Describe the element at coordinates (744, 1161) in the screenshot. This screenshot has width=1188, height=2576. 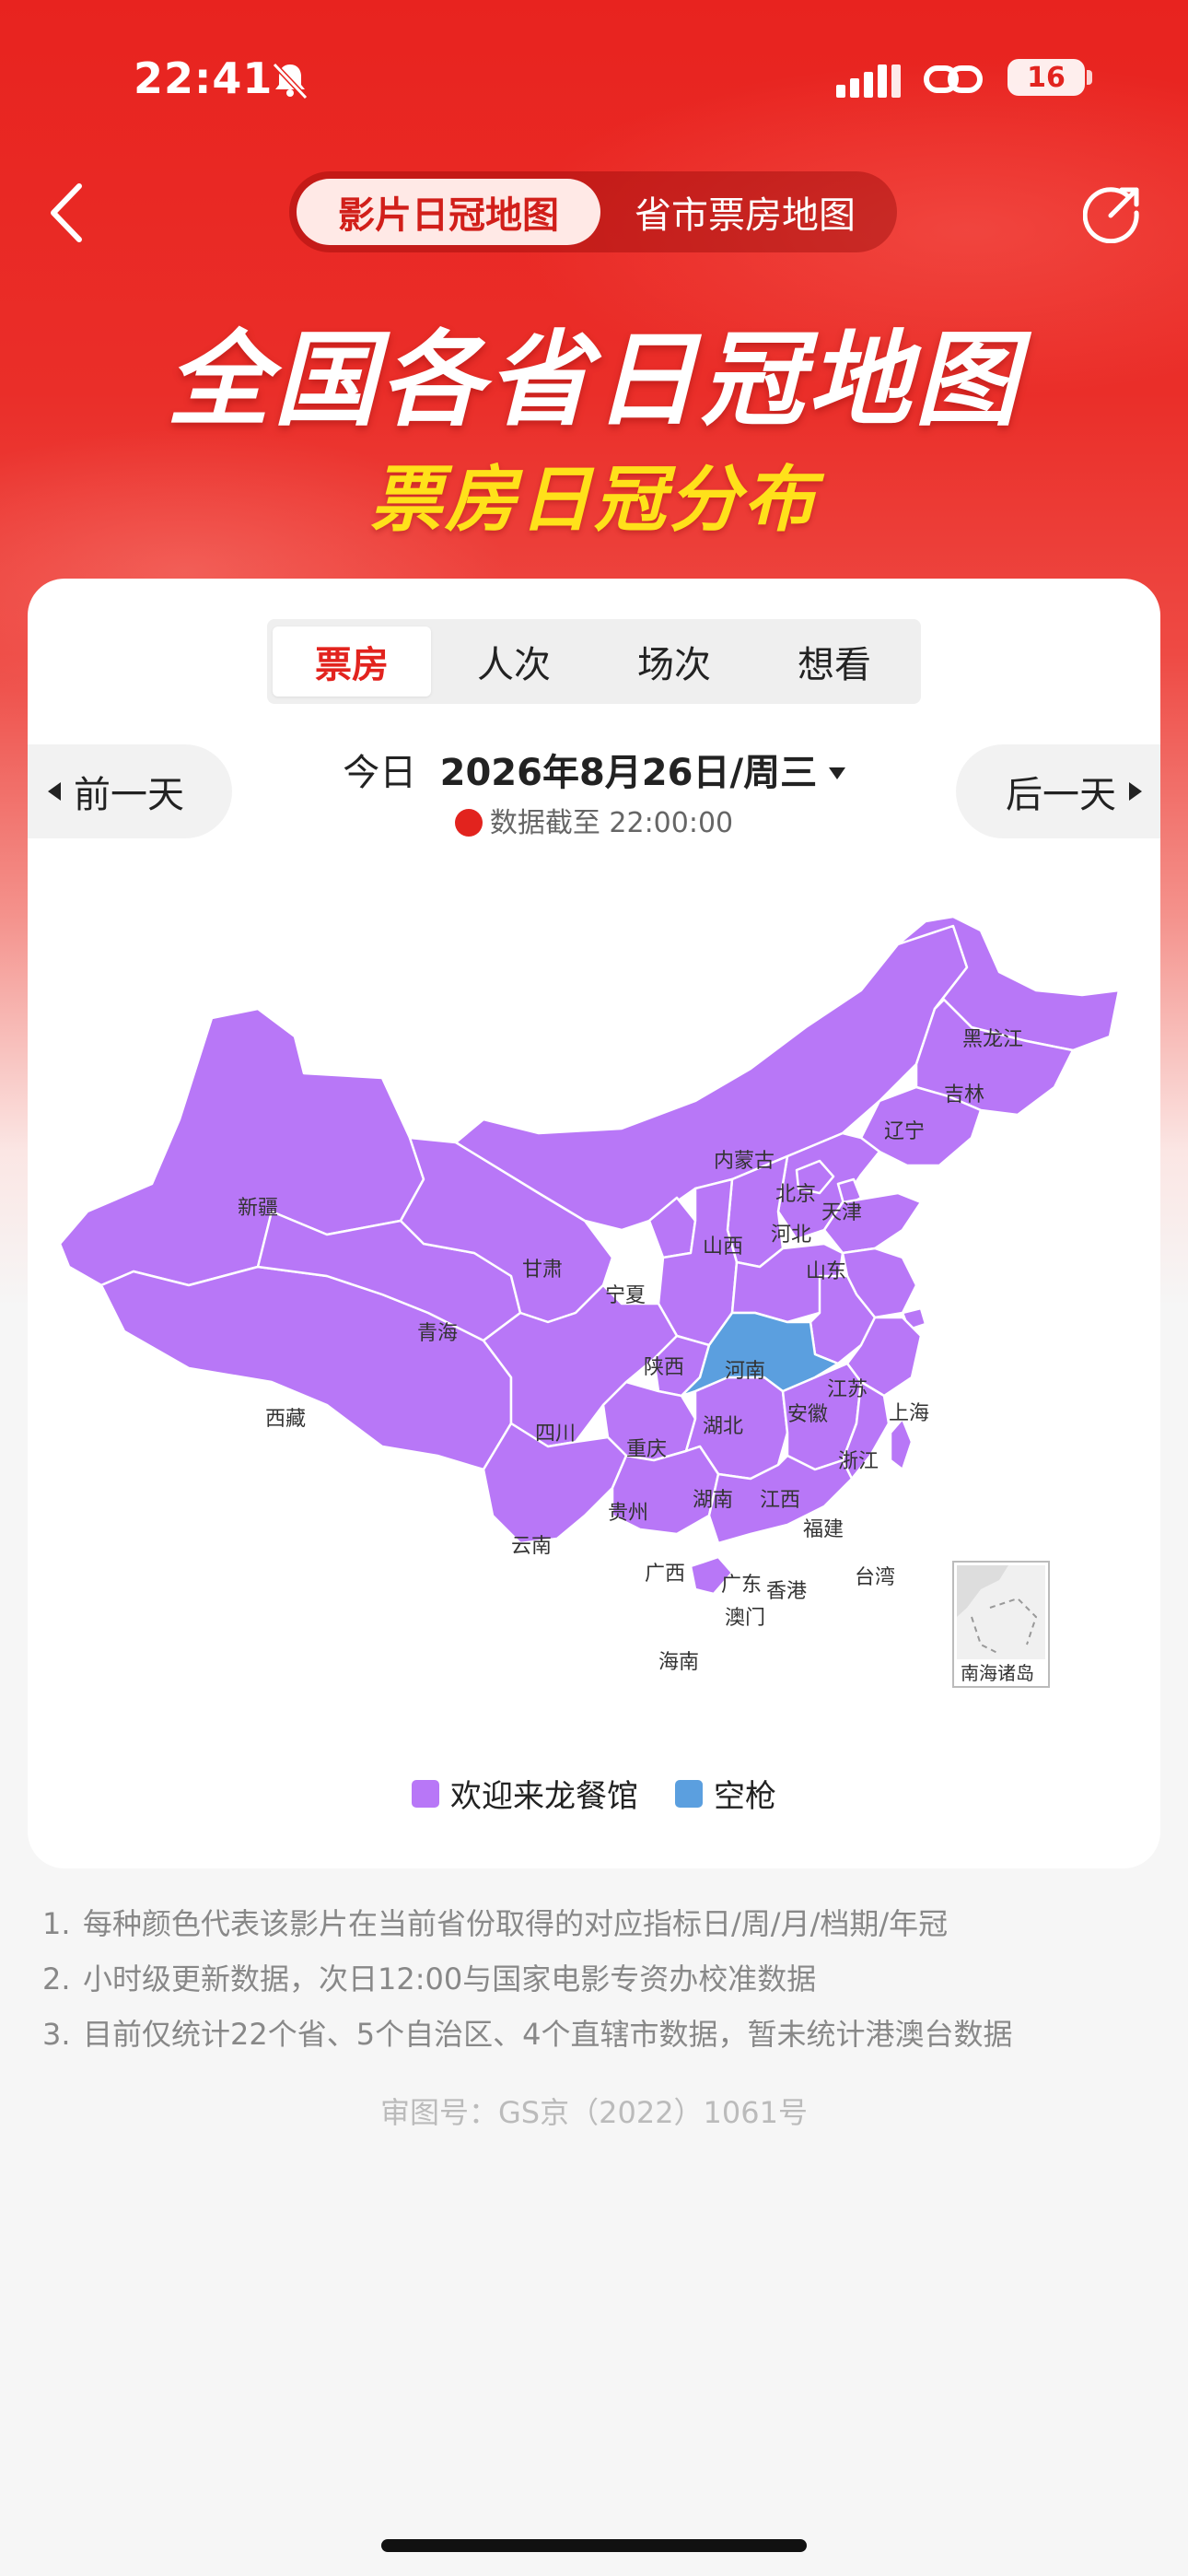
I see `label-neimenggu: 内蒙古` at that location.